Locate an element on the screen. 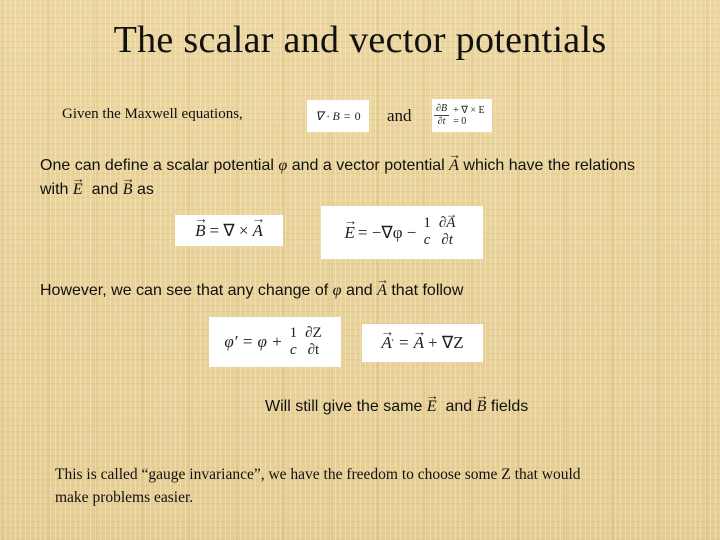 The width and height of the screenshot is (720, 540). and-label: and is located at coordinates (399, 115).